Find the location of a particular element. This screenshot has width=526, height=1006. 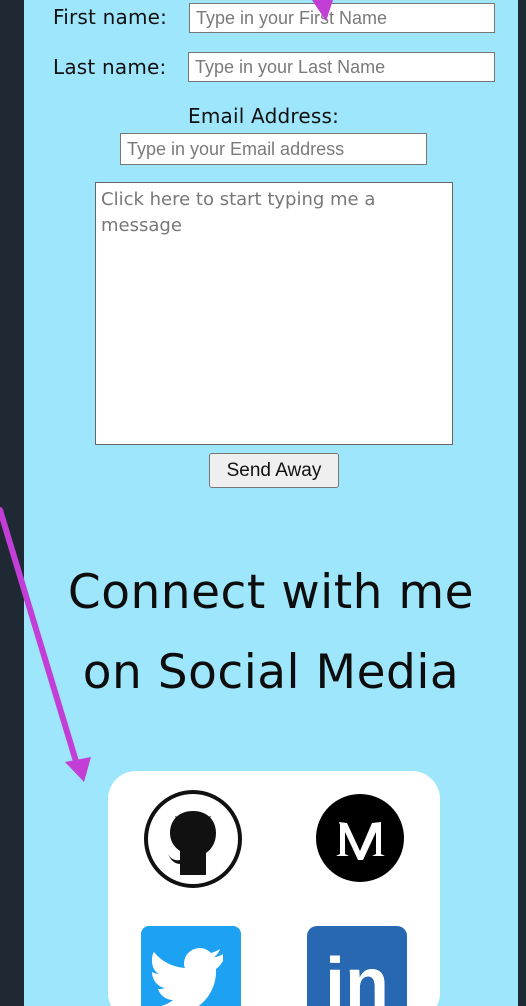

twitter-icon is located at coordinates (191, 966).